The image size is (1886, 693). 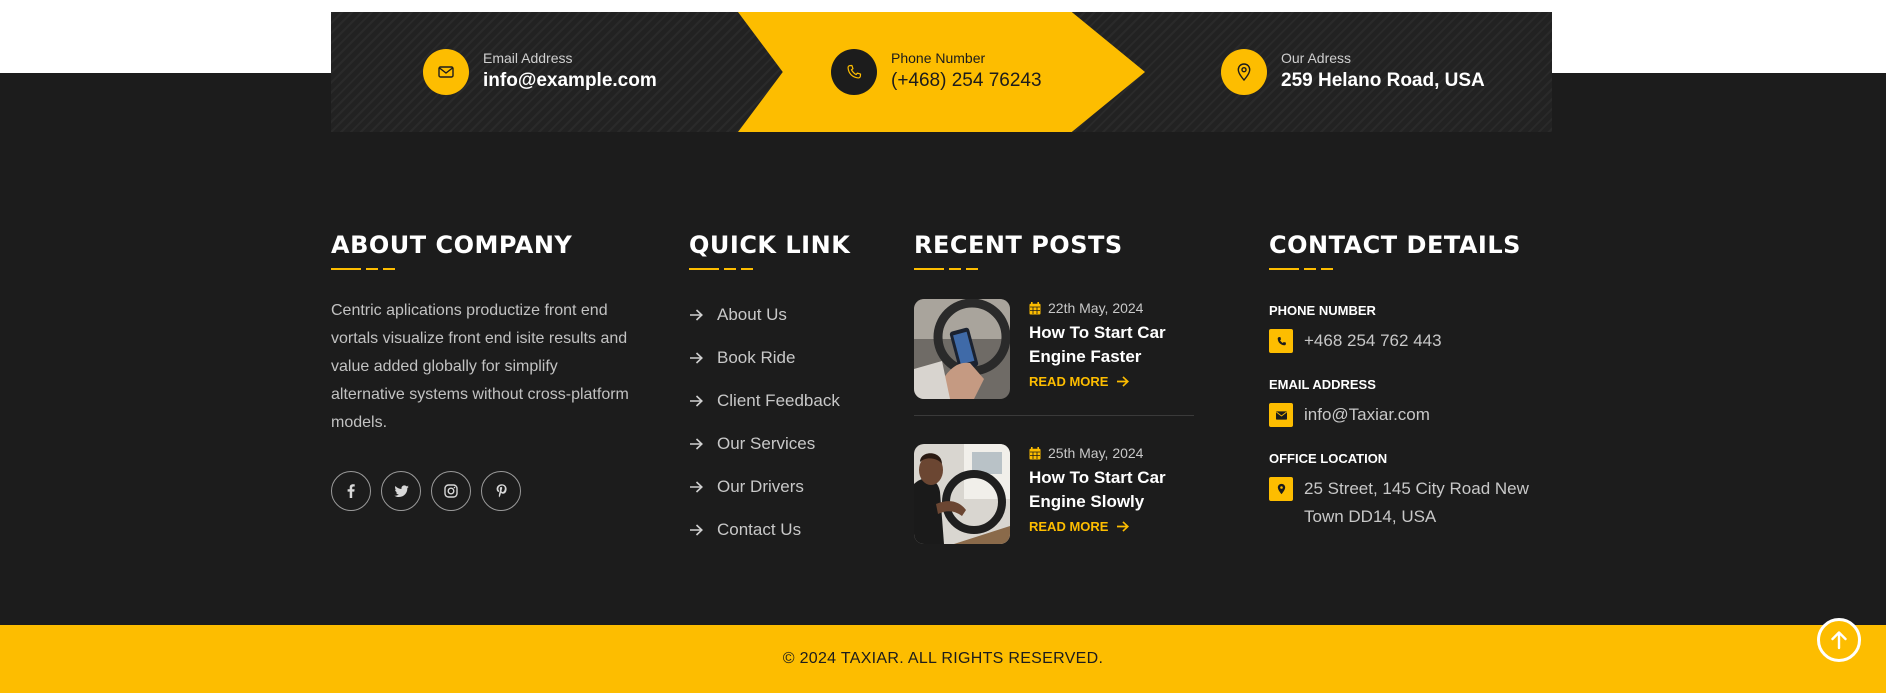 I want to click on arrow-up-icon, so click(x=1839, y=640).